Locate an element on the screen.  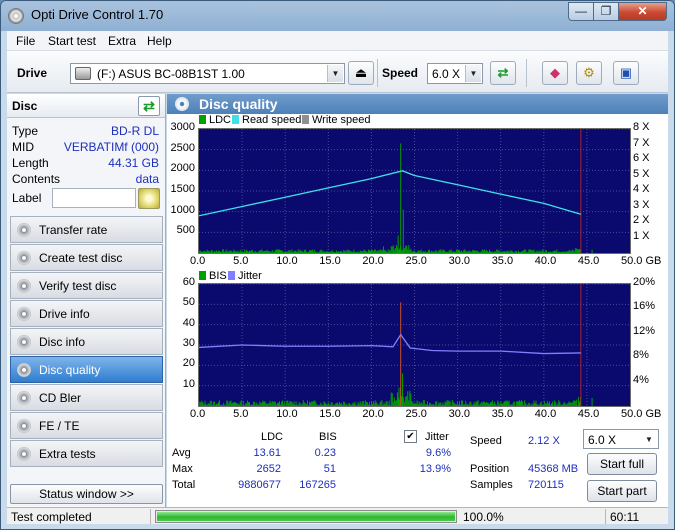
disc-label-input is located at coordinates (94, 198).